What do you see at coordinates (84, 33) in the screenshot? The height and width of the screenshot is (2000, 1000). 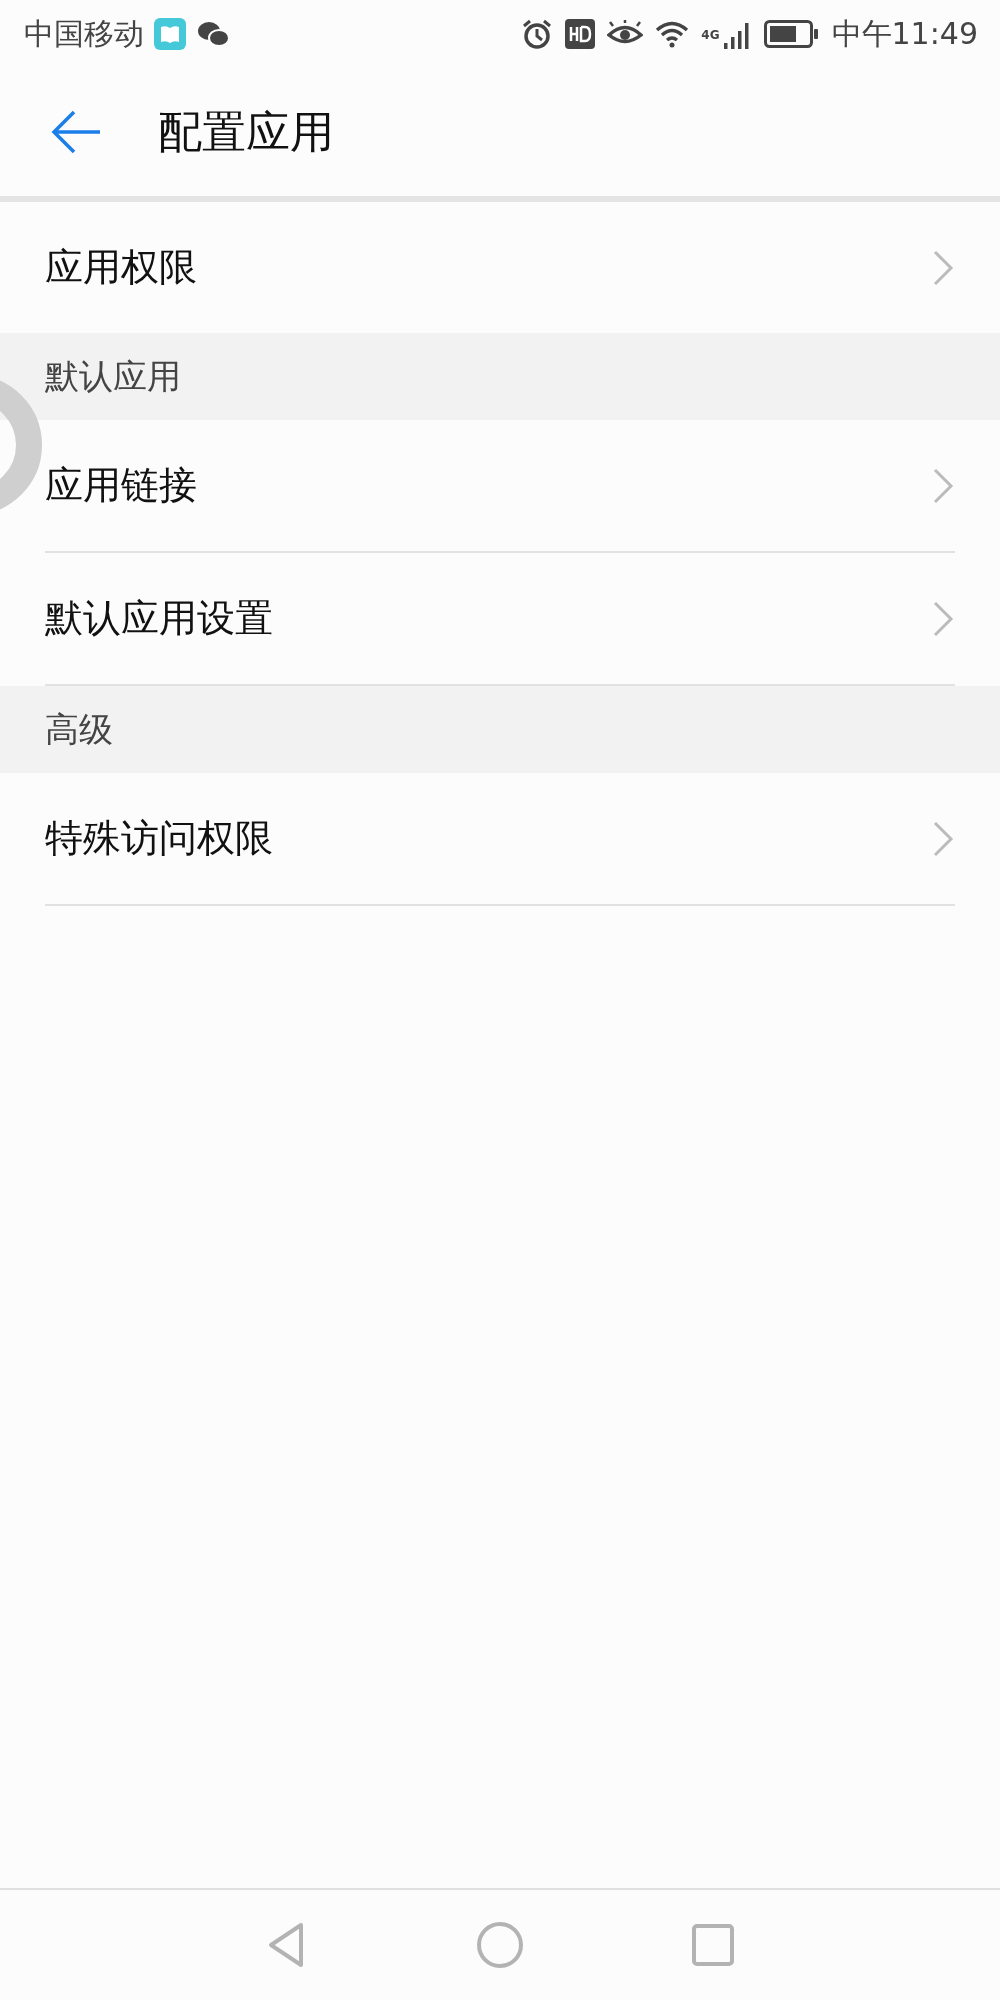 I see `carrier-name: 中国移动` at bounding box center [84, 33].